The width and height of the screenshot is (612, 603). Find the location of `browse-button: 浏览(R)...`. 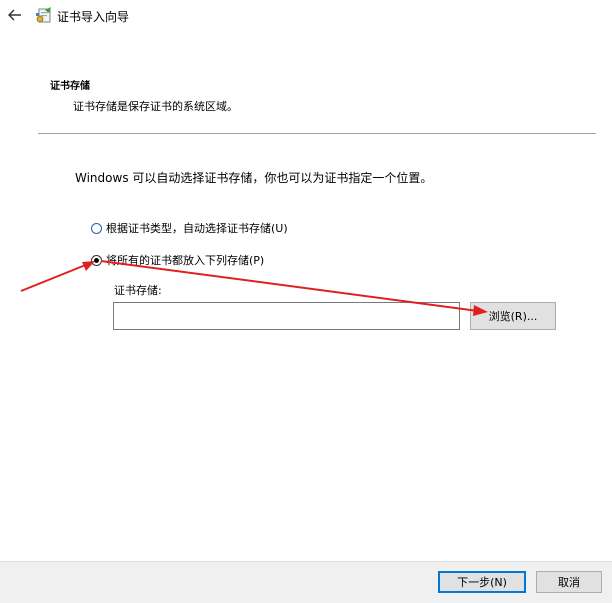

browse-button: 浏览(R)... is located at coordinates (513, 316).